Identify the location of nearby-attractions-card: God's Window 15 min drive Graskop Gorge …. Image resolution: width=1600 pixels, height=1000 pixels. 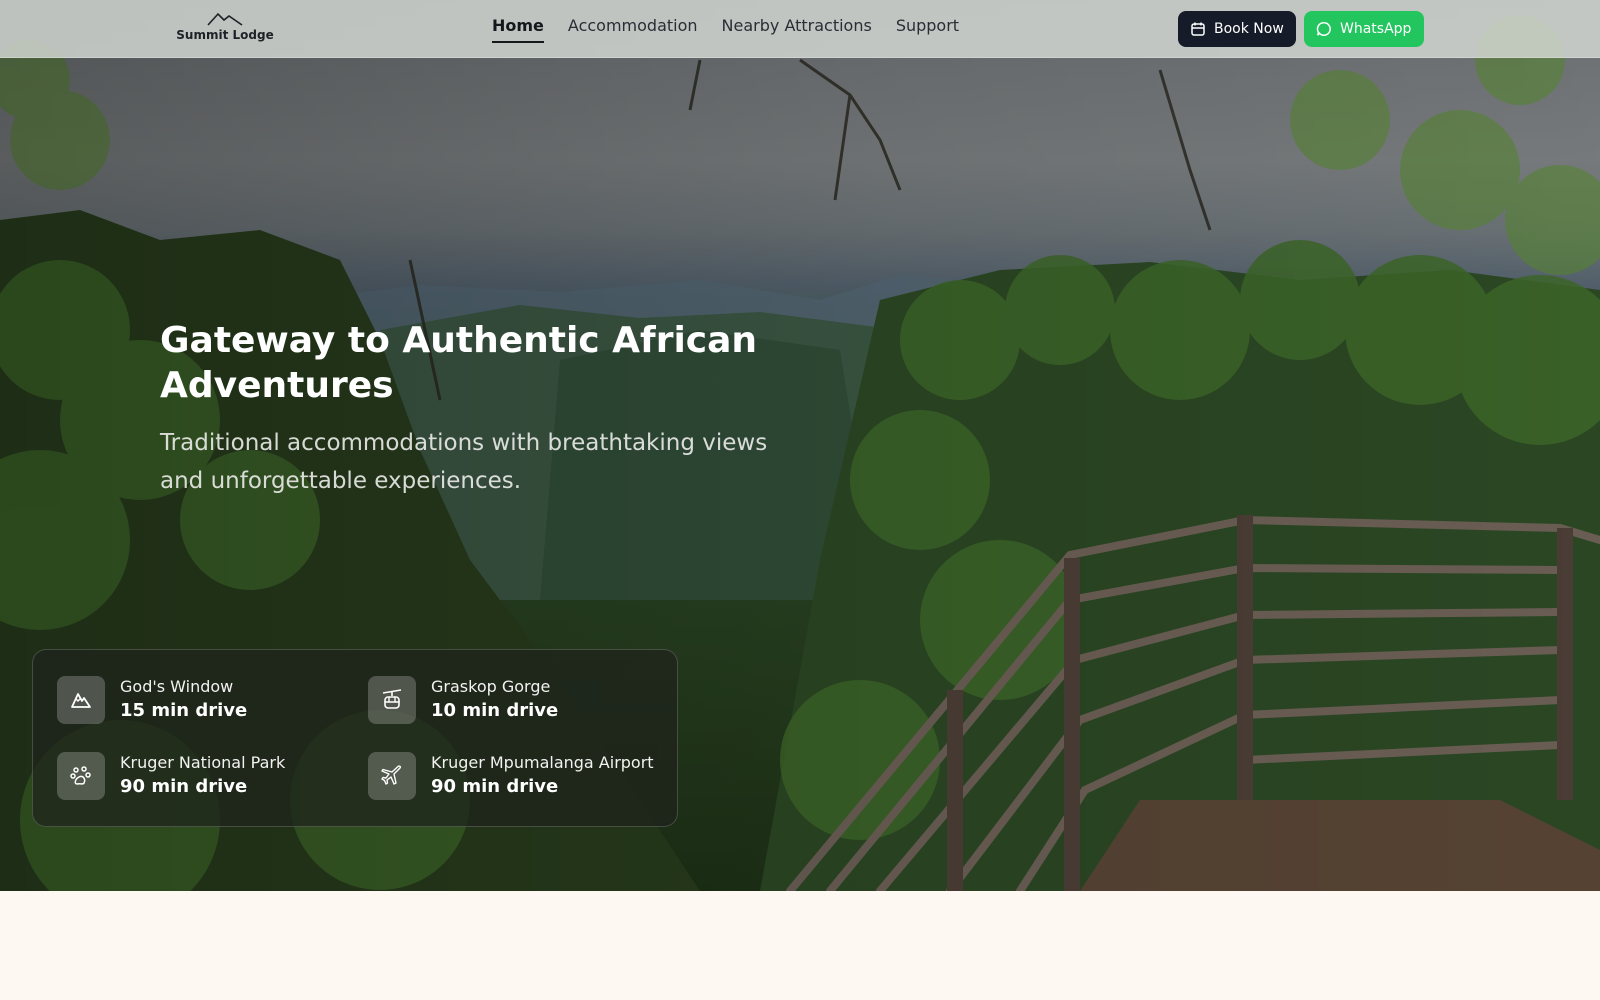
(355, 738).